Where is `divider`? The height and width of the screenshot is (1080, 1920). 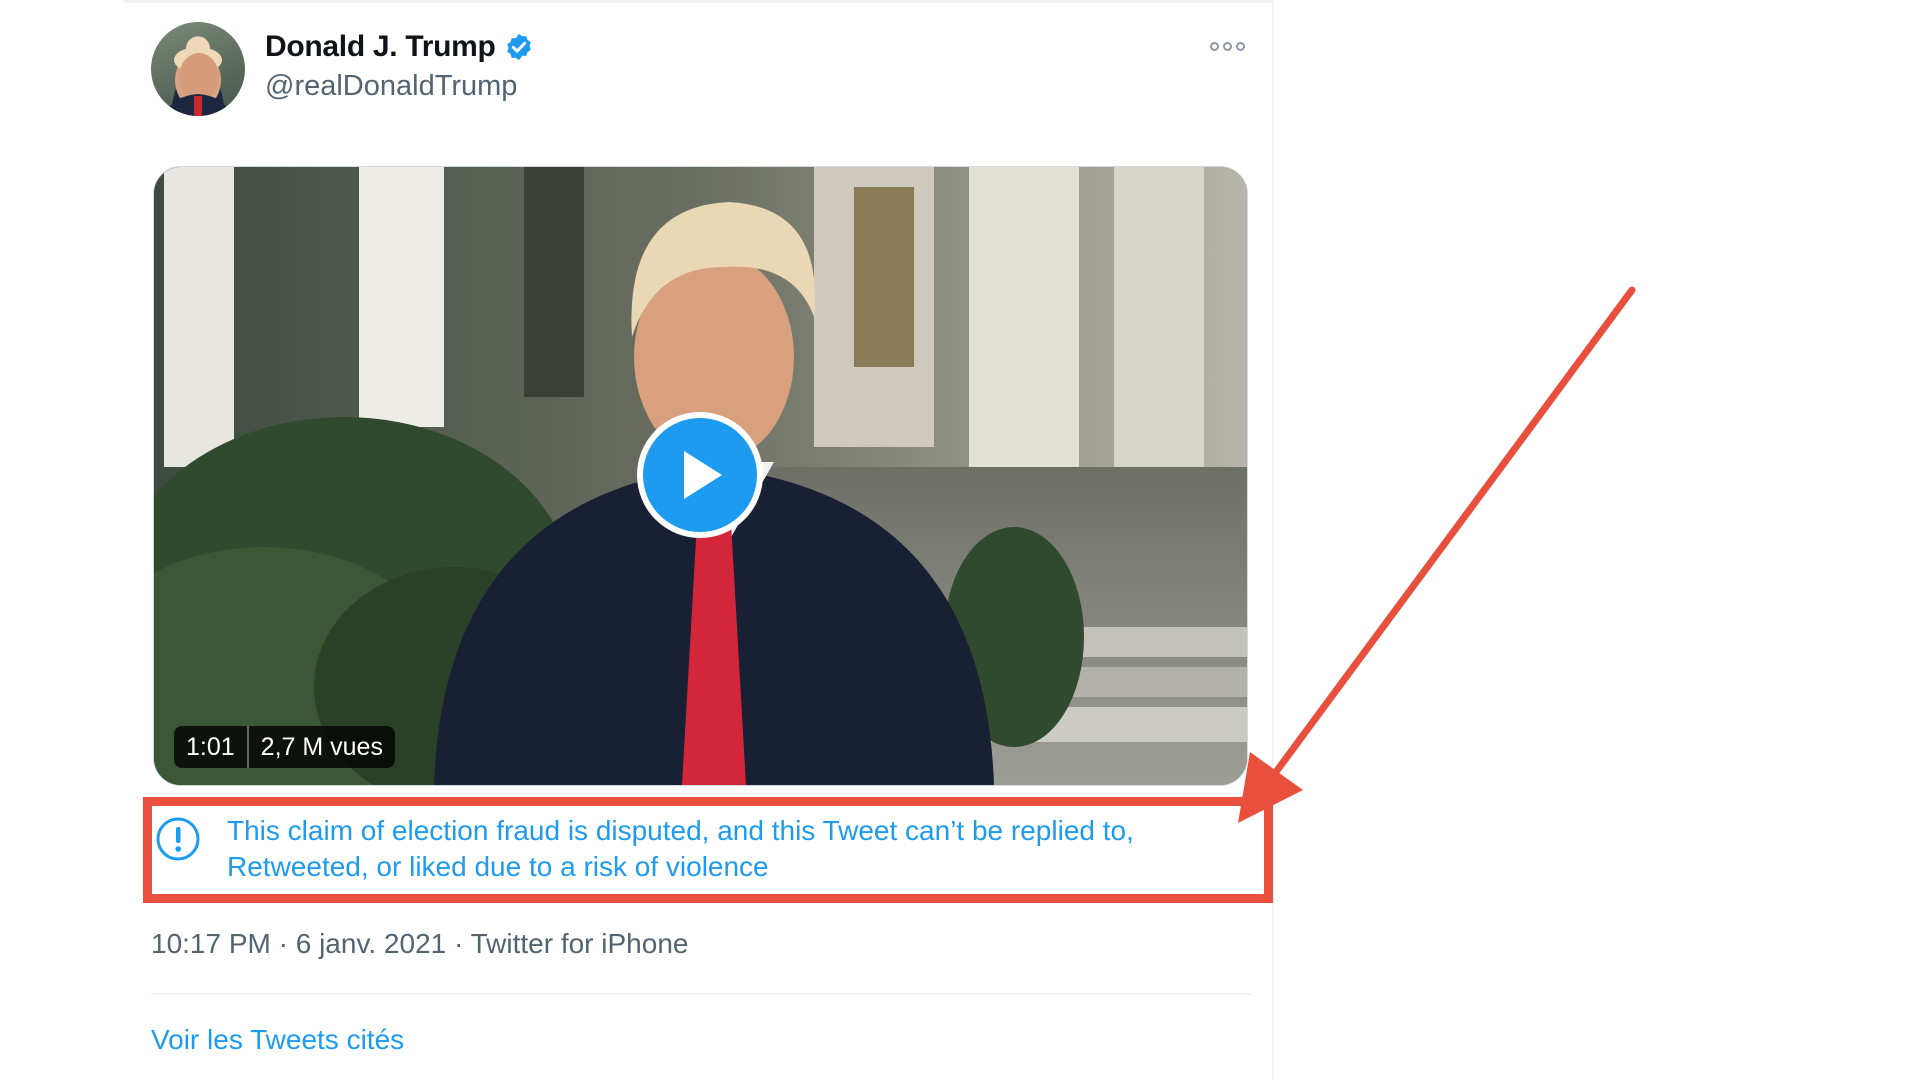
divider is located at coordinates (701, 994).